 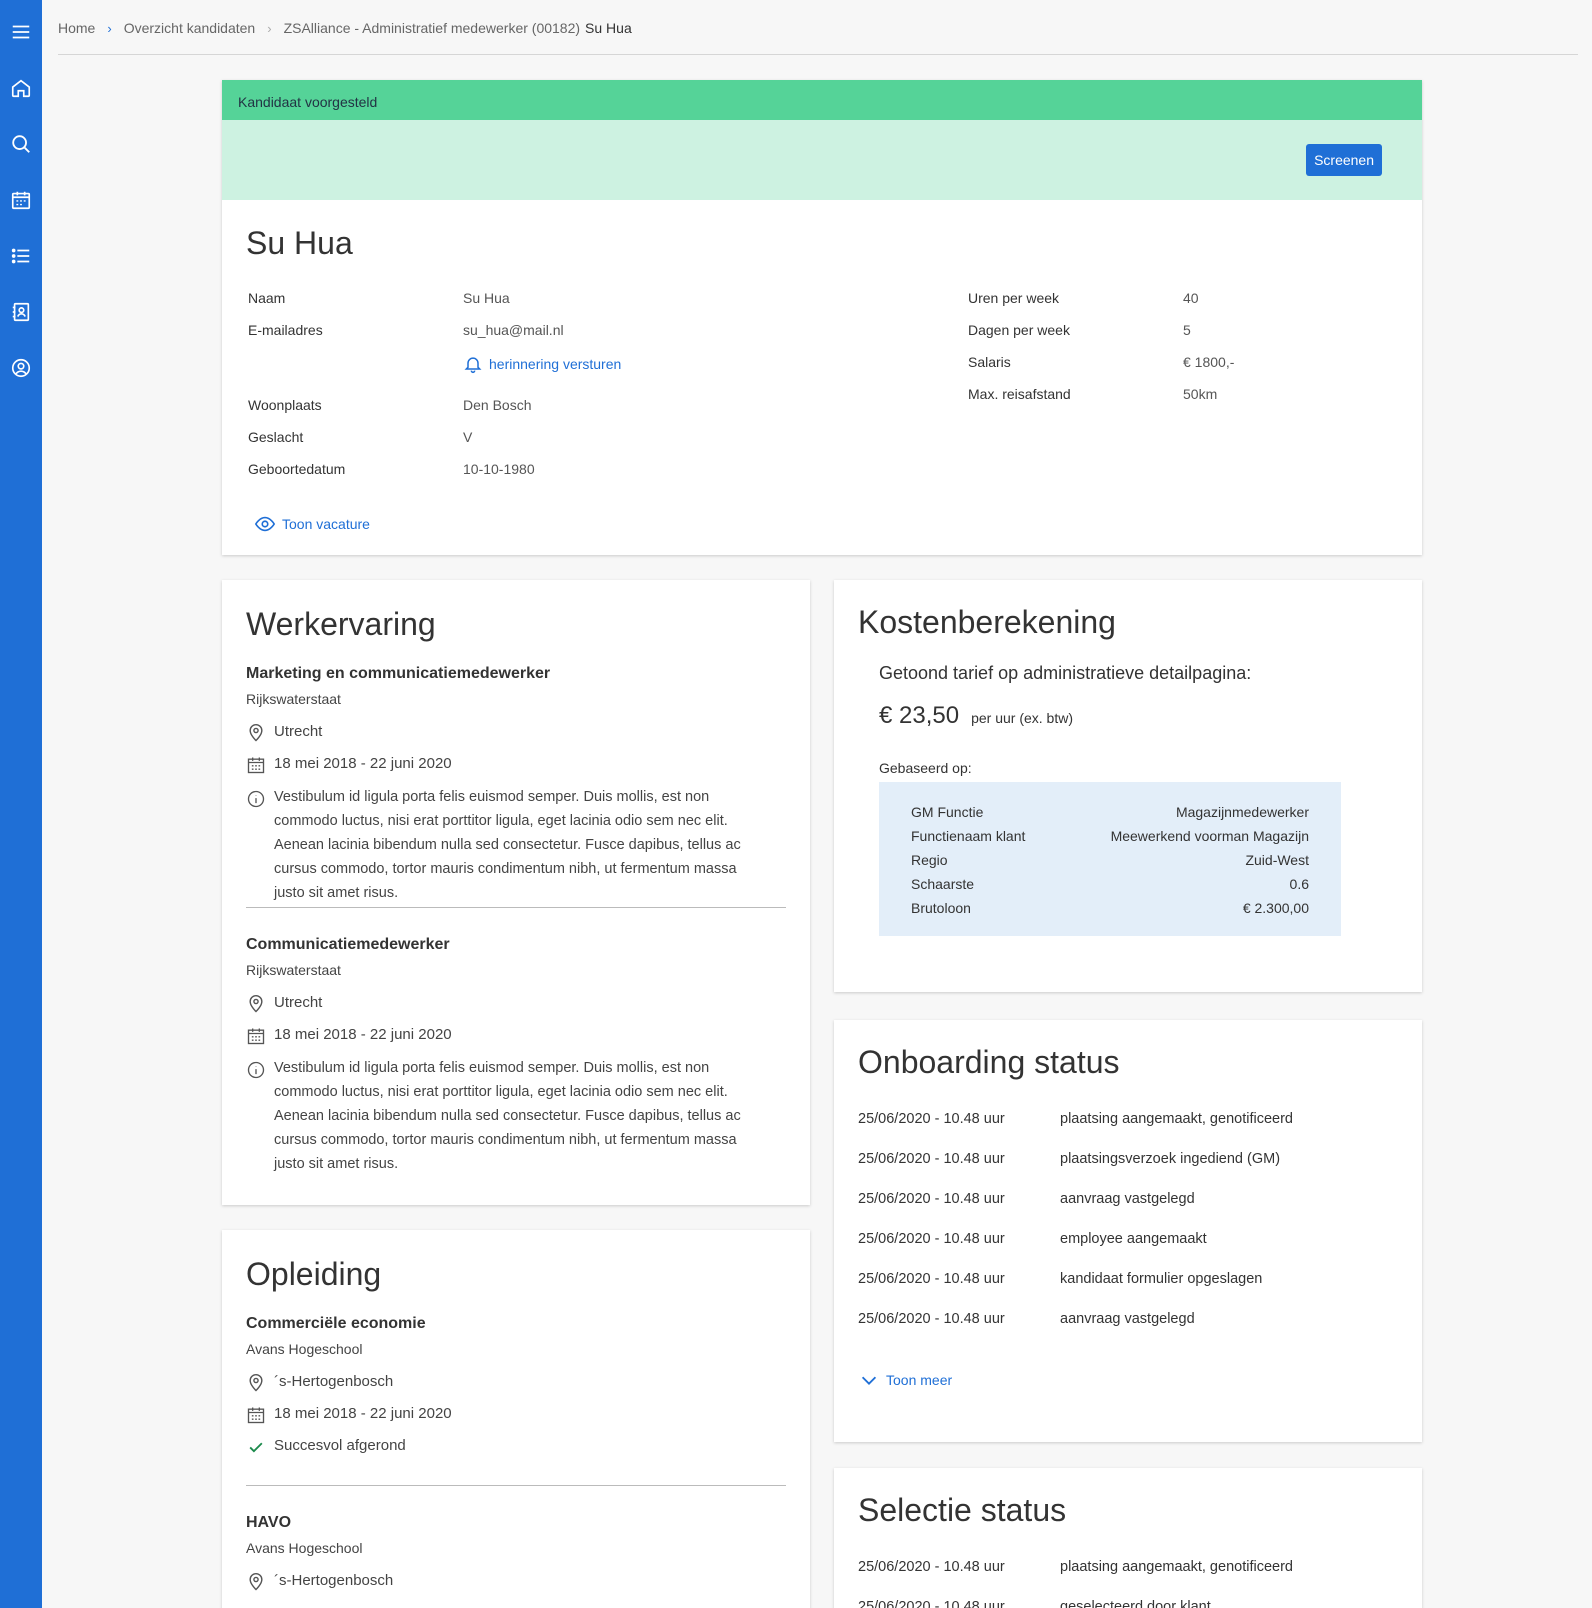 What do you see at coordinates (285, 405) in the screenshot?
I see `field-label: Woonplaats` at bounding box center [285, 405].